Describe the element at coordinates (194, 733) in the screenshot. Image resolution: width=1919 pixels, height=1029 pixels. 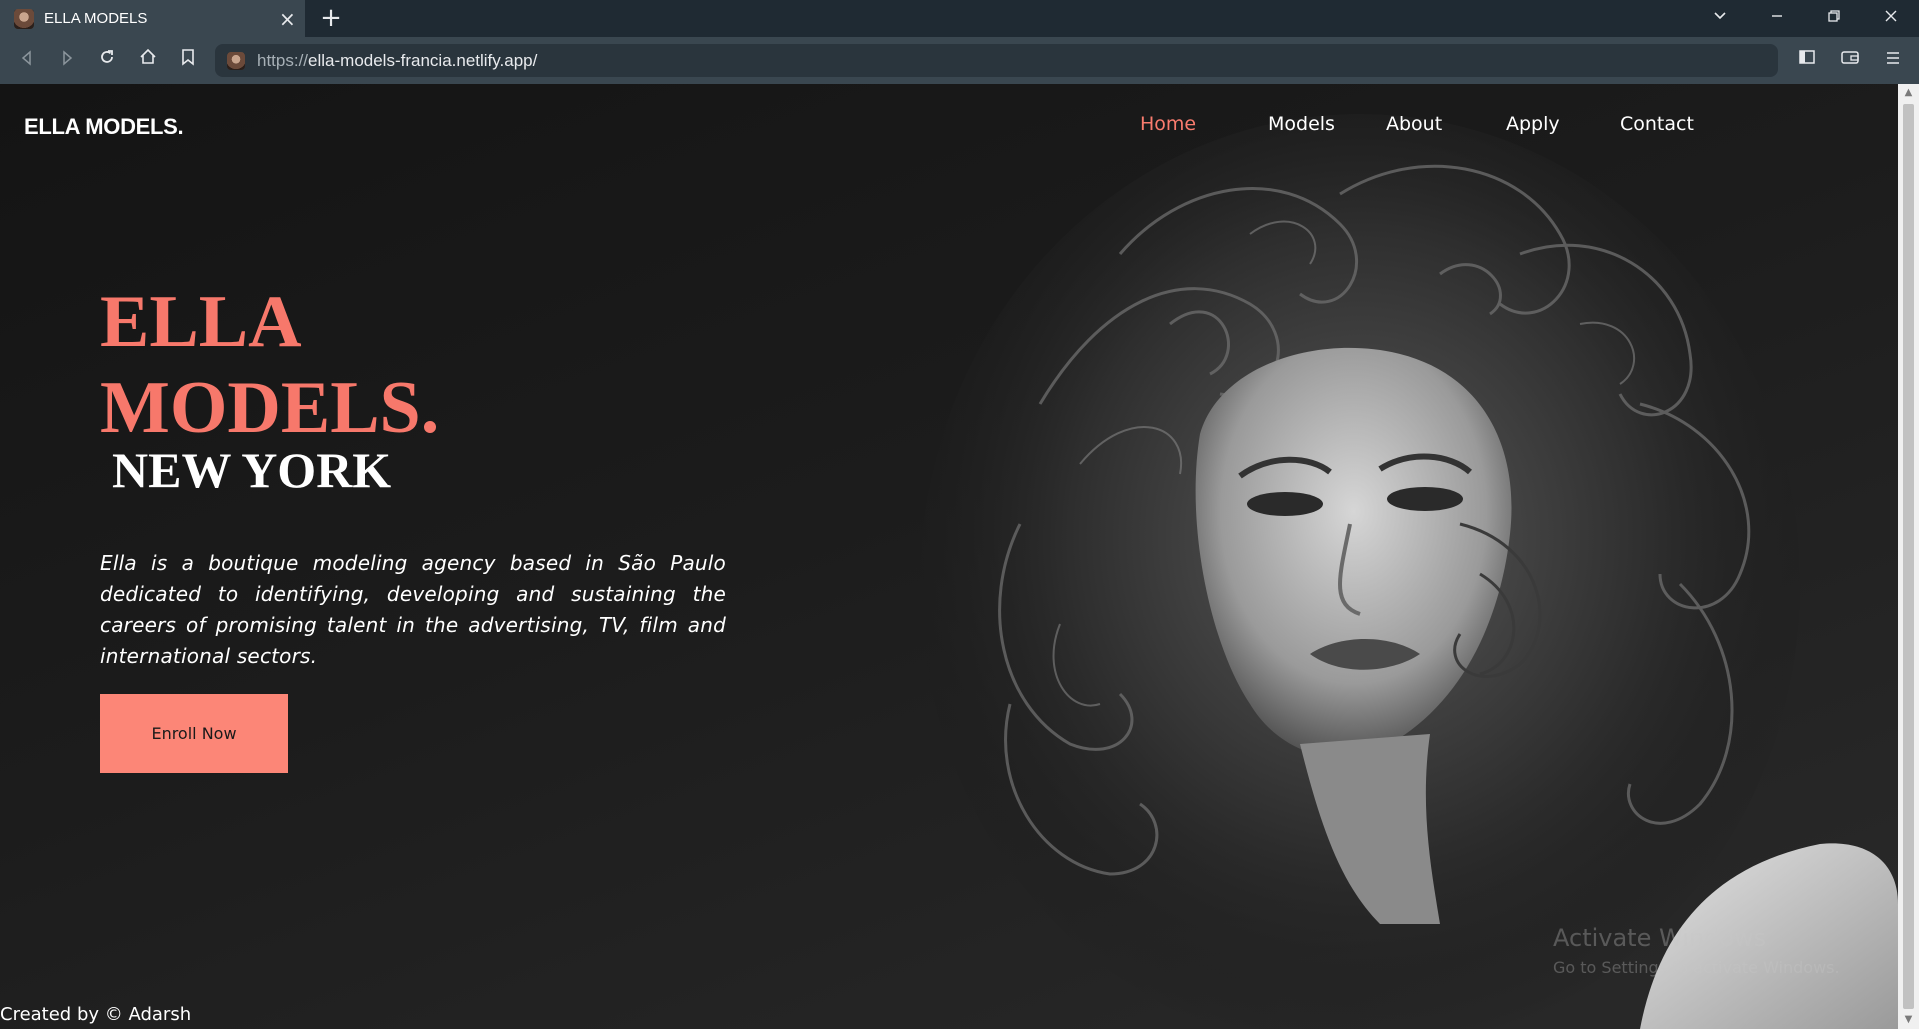
I see `enroll-now-button: Enroll Now` at that location.